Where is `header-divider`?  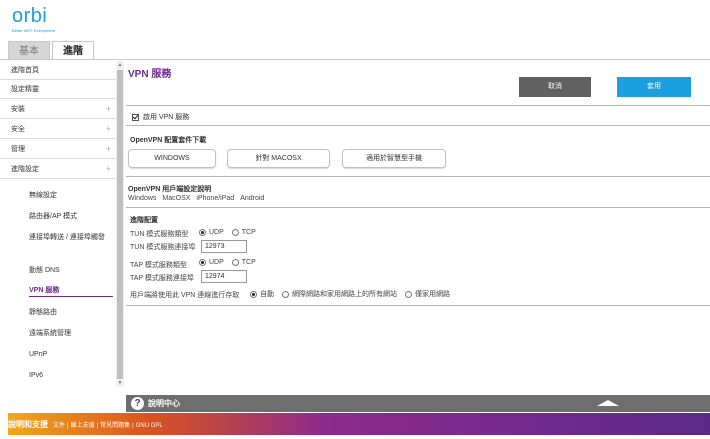 header-divider is located at coordinates (355, 59).